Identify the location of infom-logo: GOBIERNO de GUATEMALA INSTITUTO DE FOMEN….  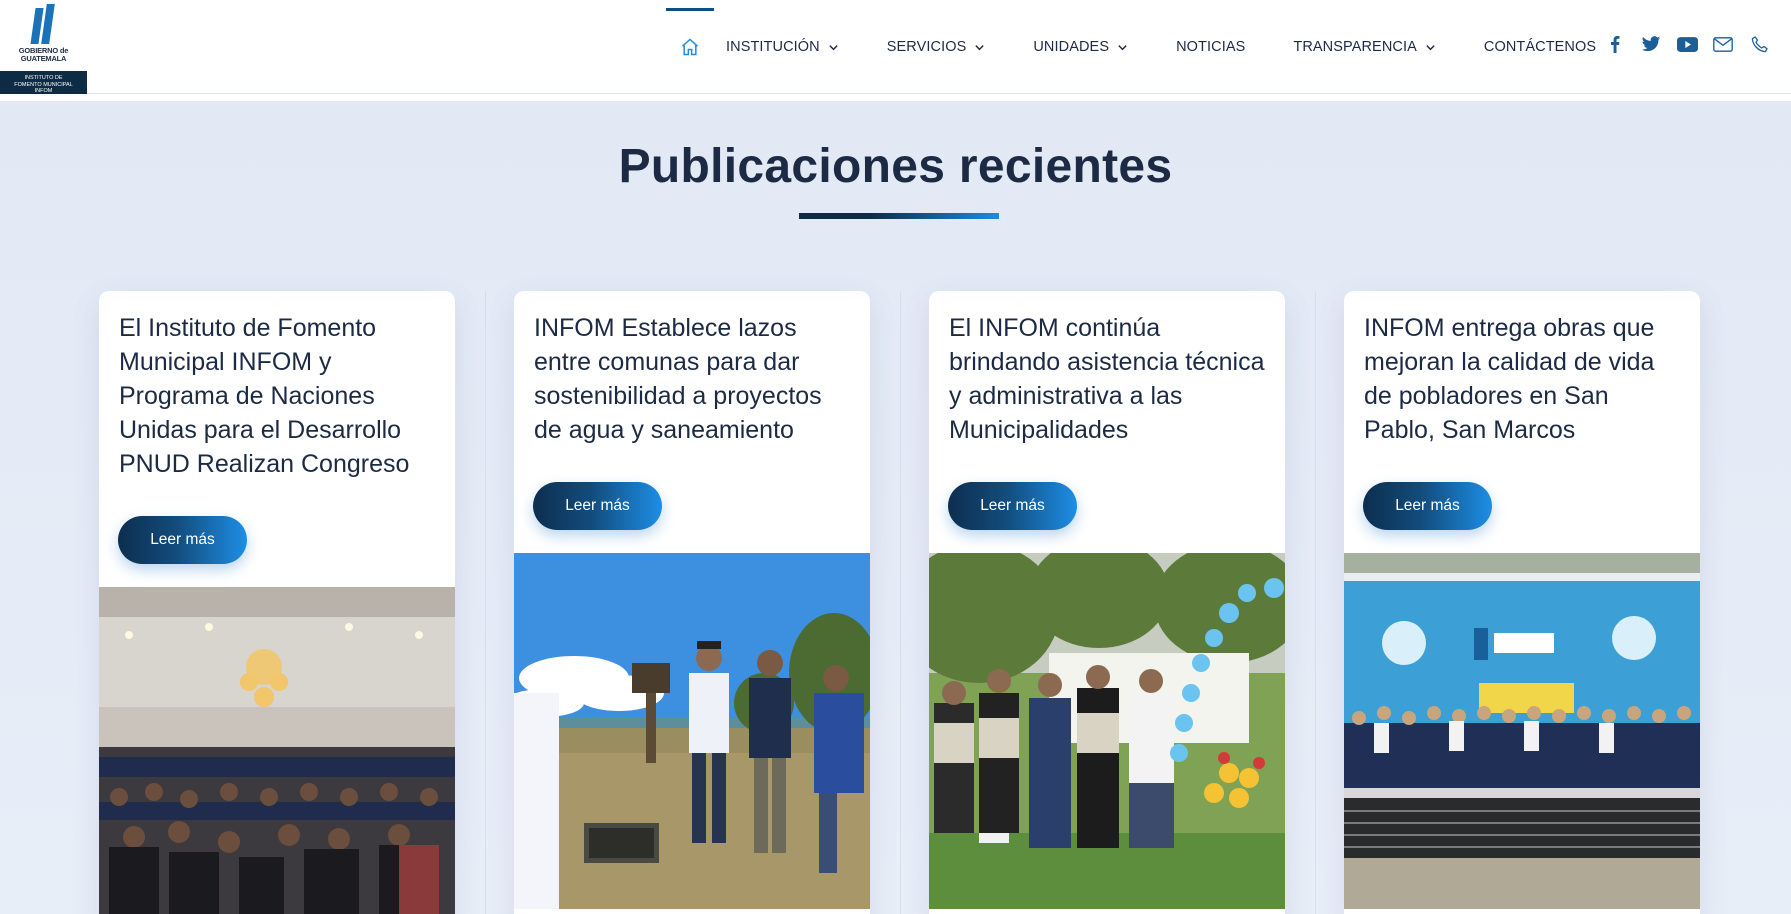
(43, 47).